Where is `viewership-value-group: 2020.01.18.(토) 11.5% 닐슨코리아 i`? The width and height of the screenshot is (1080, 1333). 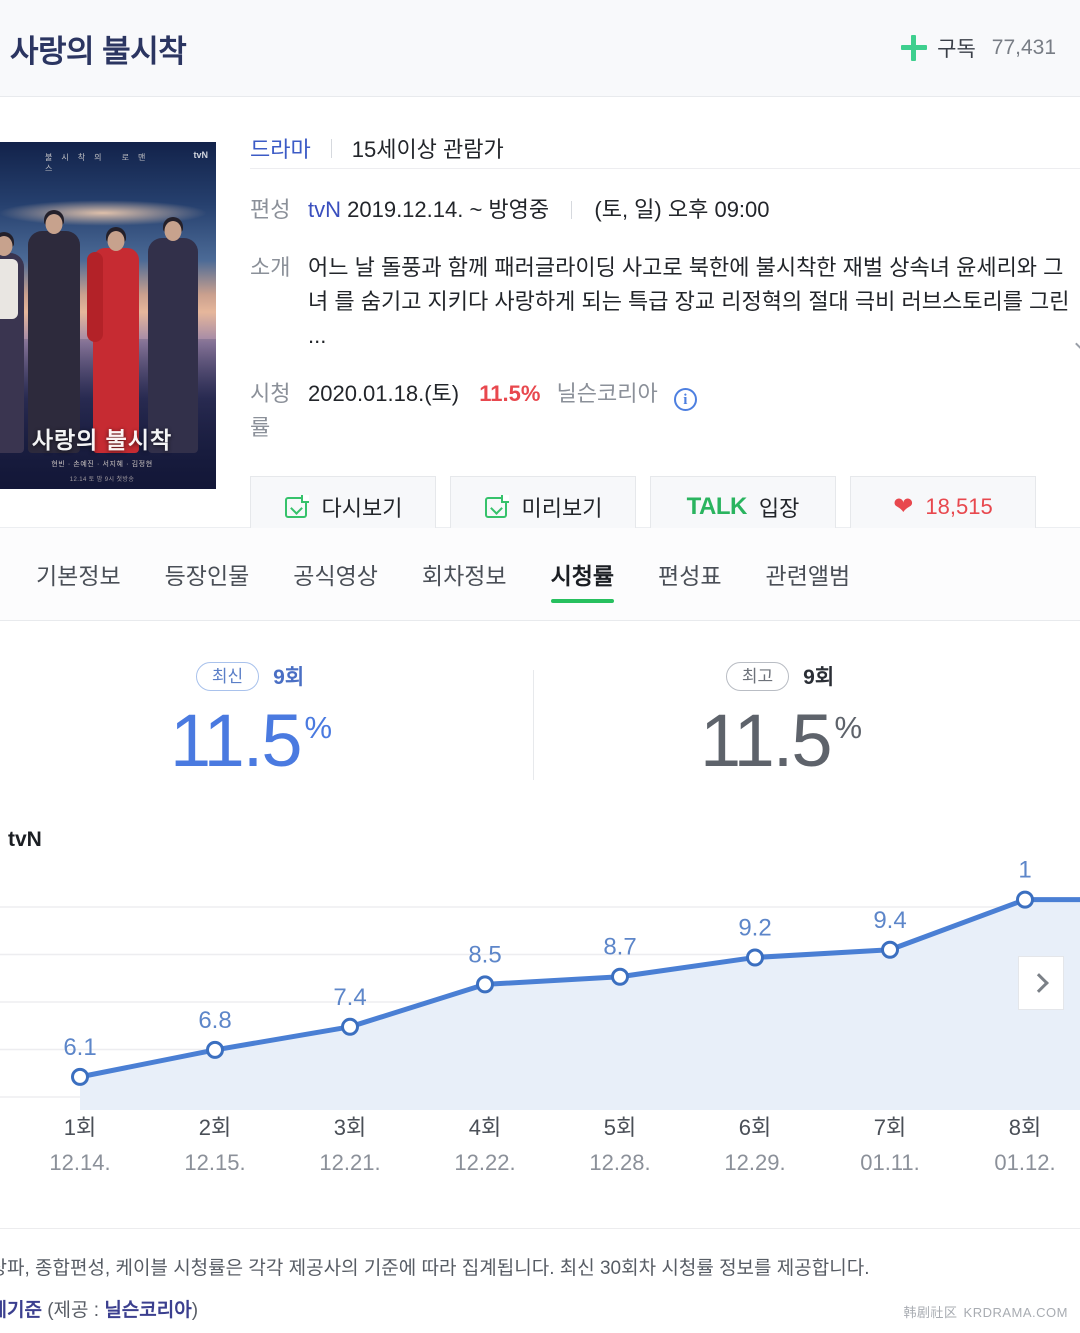 viewership-value-group: 2020.01.18.(토) 11.5% 닐슨코리아 i is located at coordinates (502, 394).